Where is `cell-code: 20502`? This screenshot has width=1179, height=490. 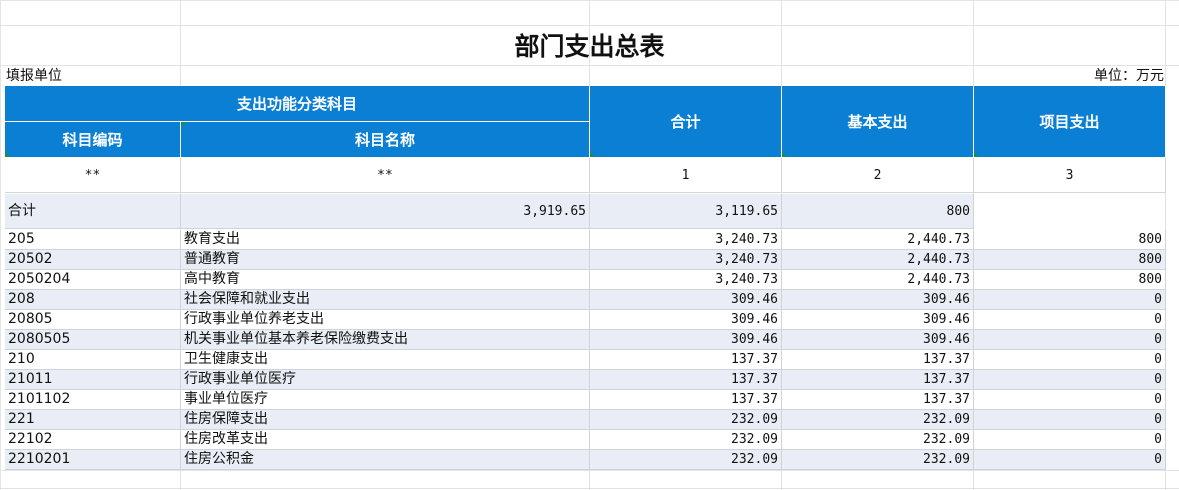 cell-code: 20502 is located at coordinates (93, 260).